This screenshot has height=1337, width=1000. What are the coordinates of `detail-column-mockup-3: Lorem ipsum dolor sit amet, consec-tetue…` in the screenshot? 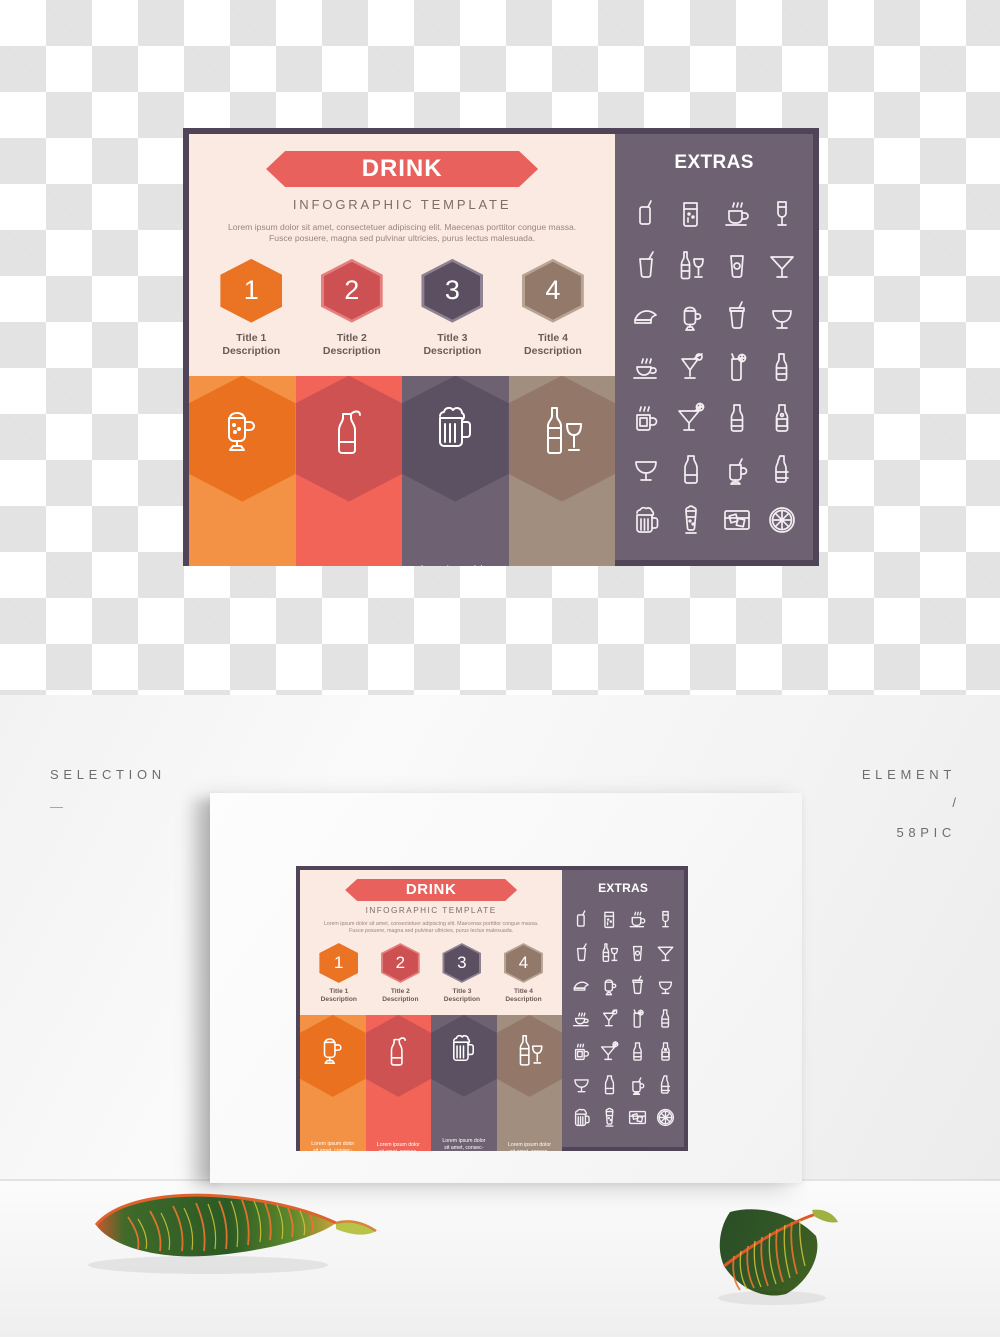 It's located at (464, 1082).